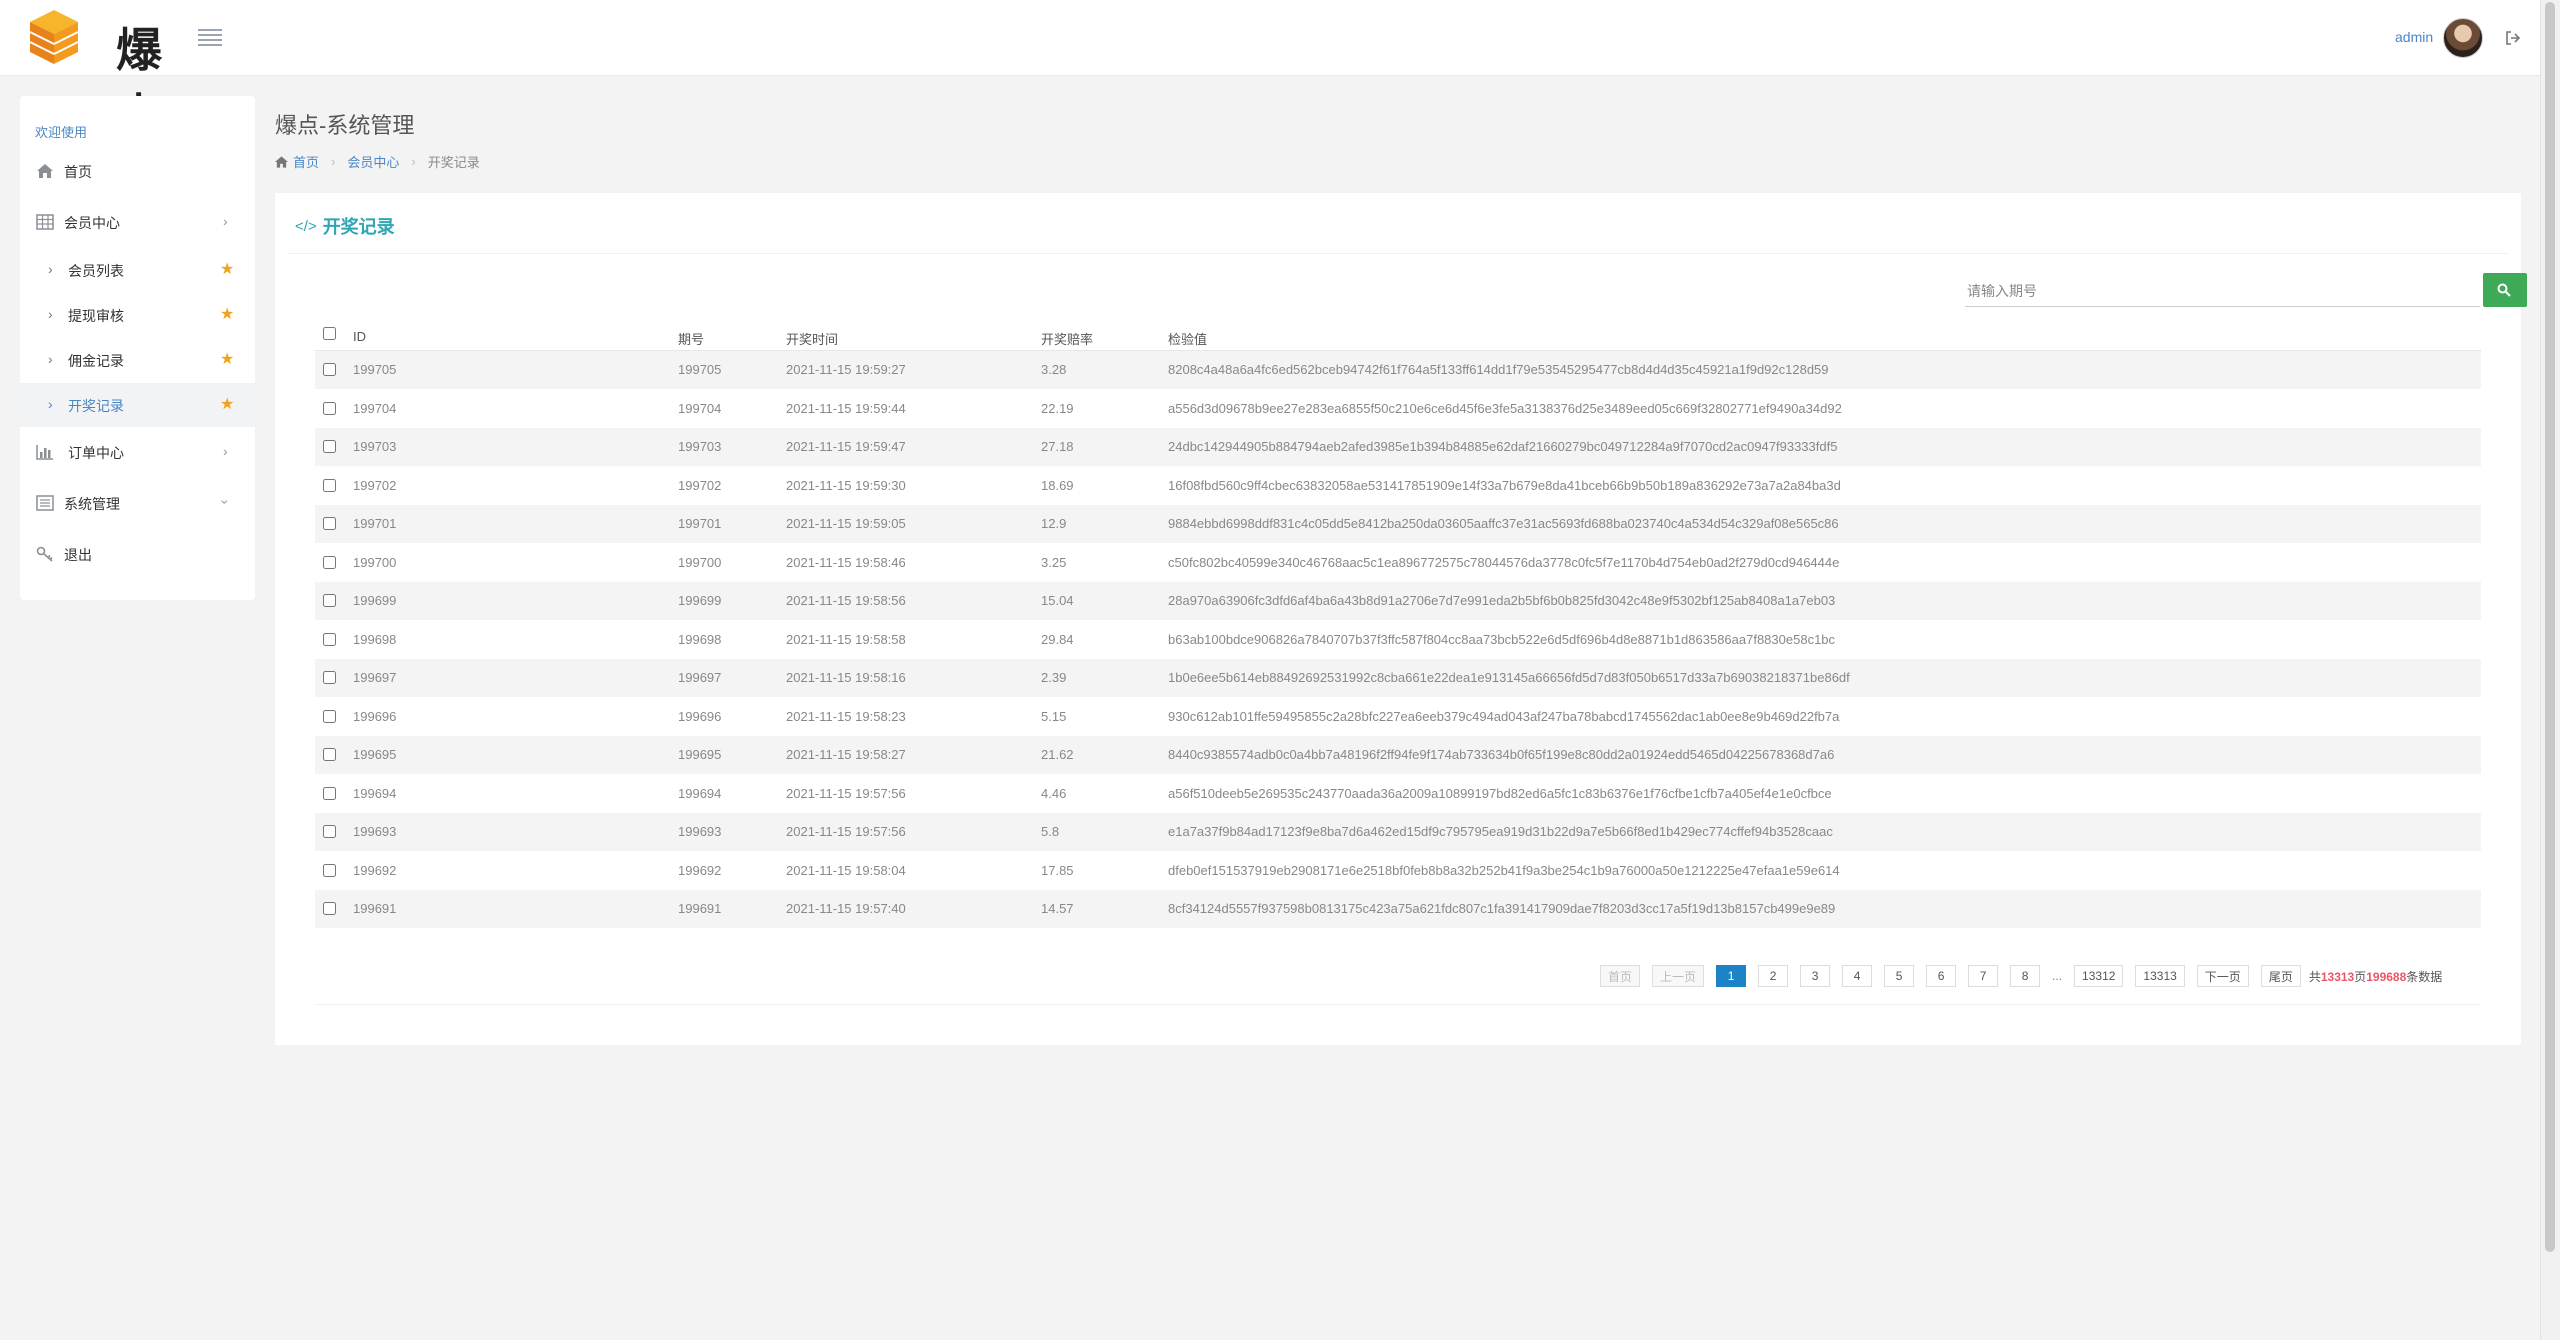 Image resolution: width=2560 pixels, height=1340 pixels. What do you see at coordinates (700, 523) in the screenshot?
I see `cell-issue: 199701` at bounding box center [700, 523].